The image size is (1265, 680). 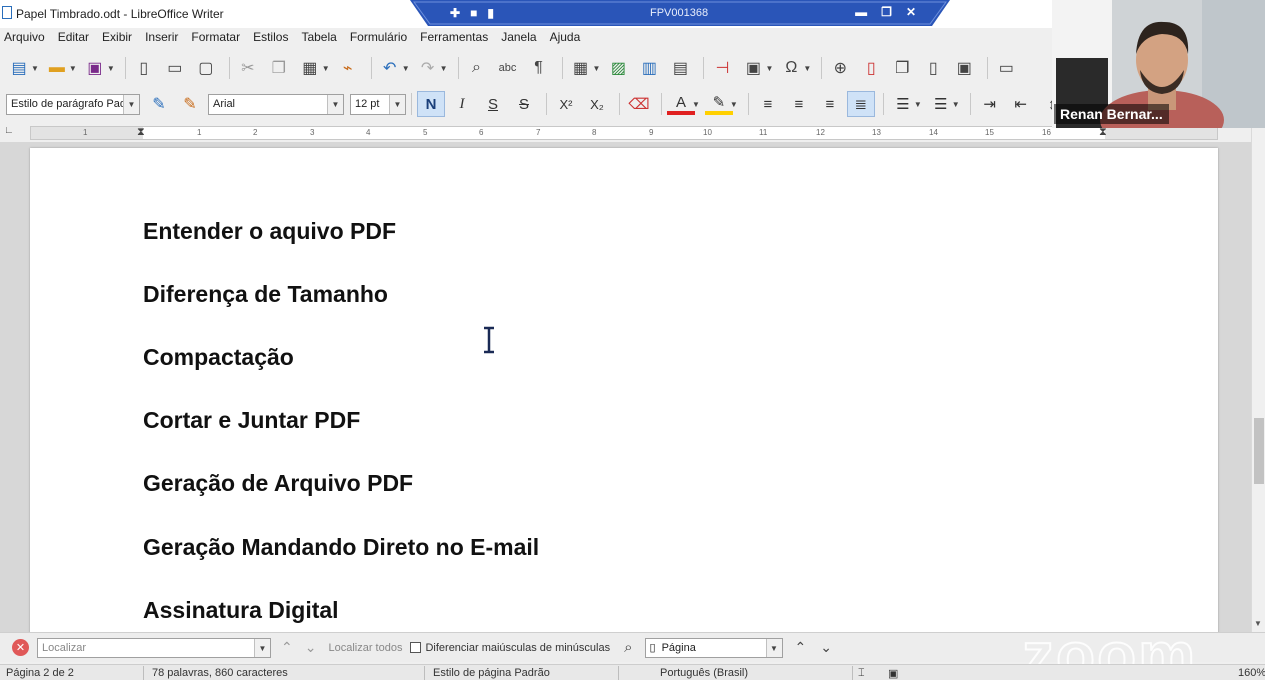 I want to click on menu-janela: Janela, so click(x=519, y=38).